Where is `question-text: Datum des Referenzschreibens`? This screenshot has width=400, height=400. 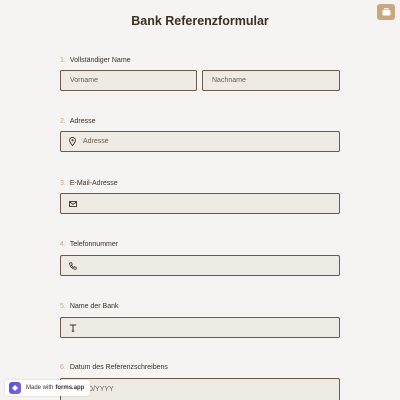 question-text: Datum des Referenzschreibens is located at coordinates (118, 367).